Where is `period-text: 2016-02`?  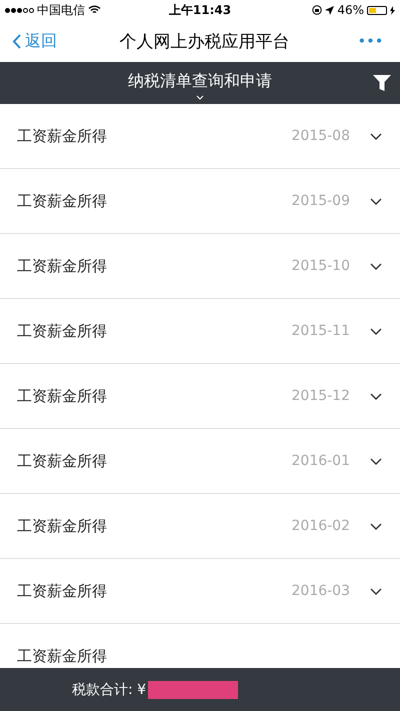 period-text: 2016-02 is located at coordinates (321, 526).